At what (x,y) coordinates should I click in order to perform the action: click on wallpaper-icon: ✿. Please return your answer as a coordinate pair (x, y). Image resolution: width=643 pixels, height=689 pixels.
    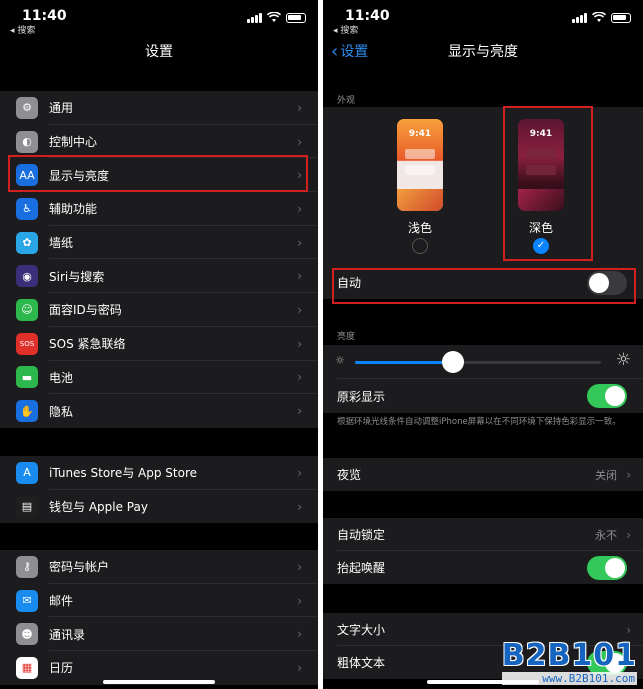
    Looking at the image, I should click on (27, 242).